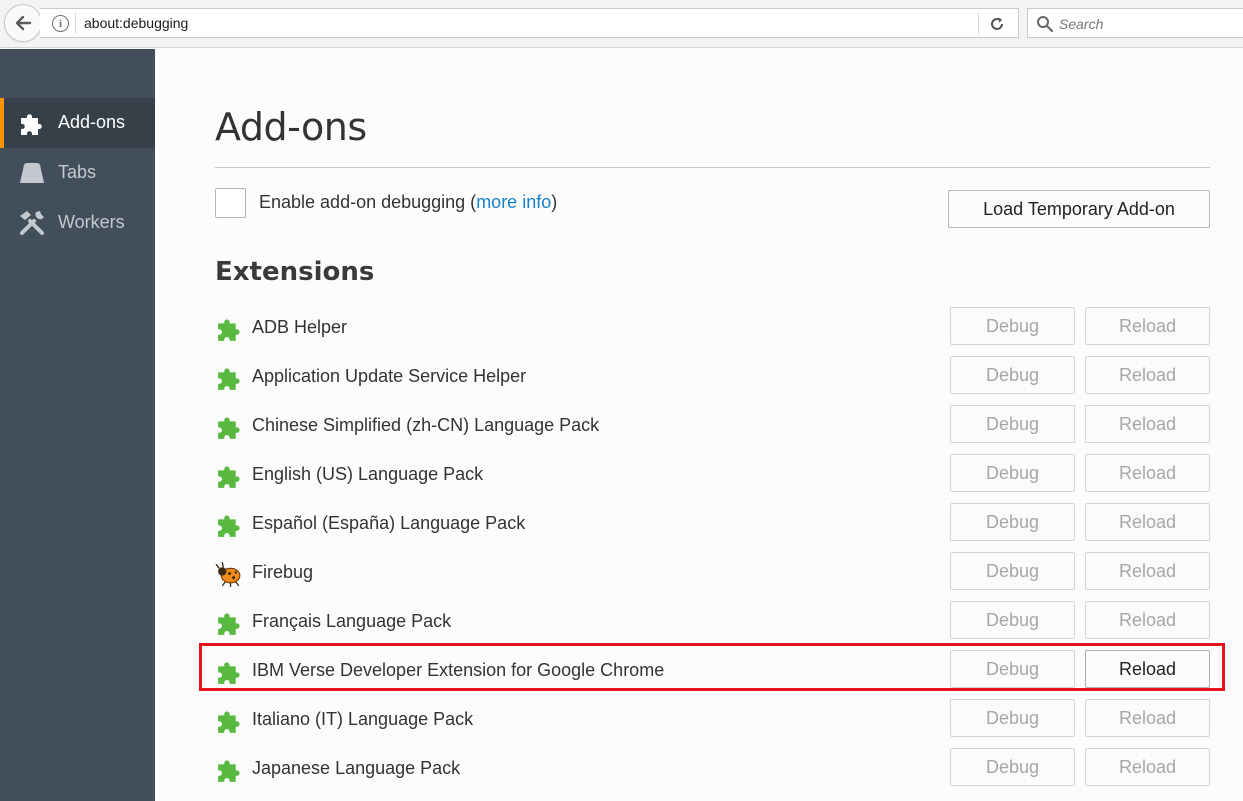 The width and height of the screenshot is (1243, 801). I want to click on back-button, so click(23, 23).